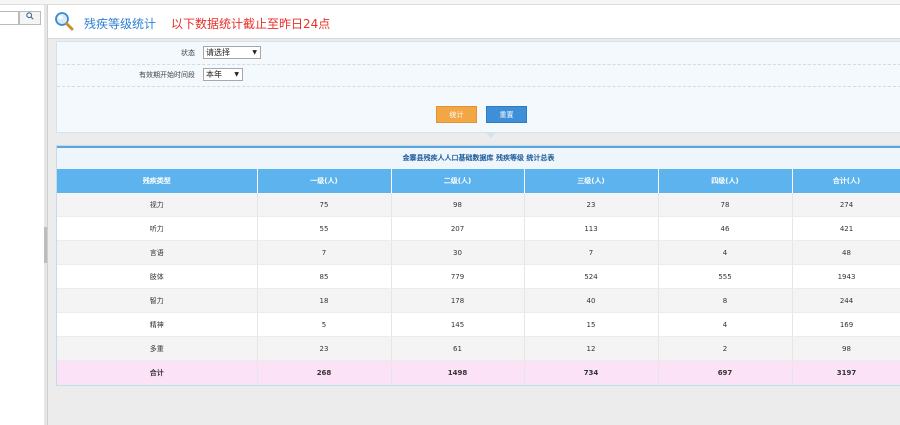 This screenshot has height=425, width=900. What do you see at coordinates (324, 372) in the screenshot?
I see `total-cell: 268` at bounding box center [324, 372].